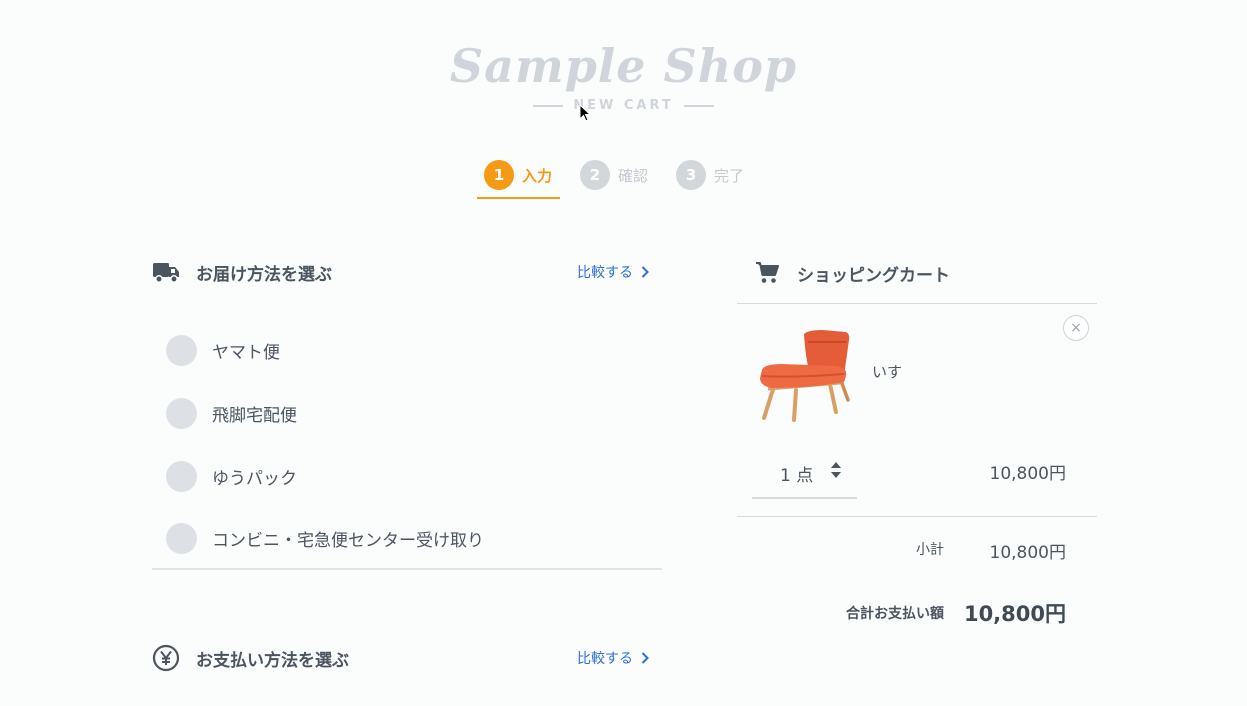  Describe the element at coordinates (797, 475) in the screenshot. I see `quantity-value: 1 点` at that location.